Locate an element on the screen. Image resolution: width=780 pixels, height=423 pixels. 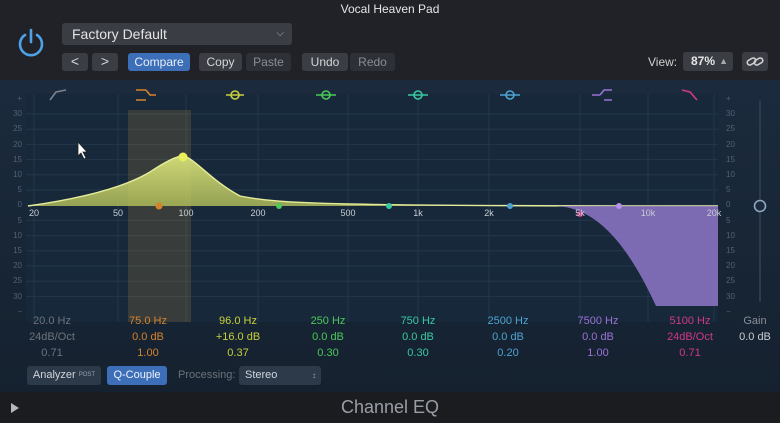
band-6-gain: 0.0 dB is located at coordinates (508, 337).